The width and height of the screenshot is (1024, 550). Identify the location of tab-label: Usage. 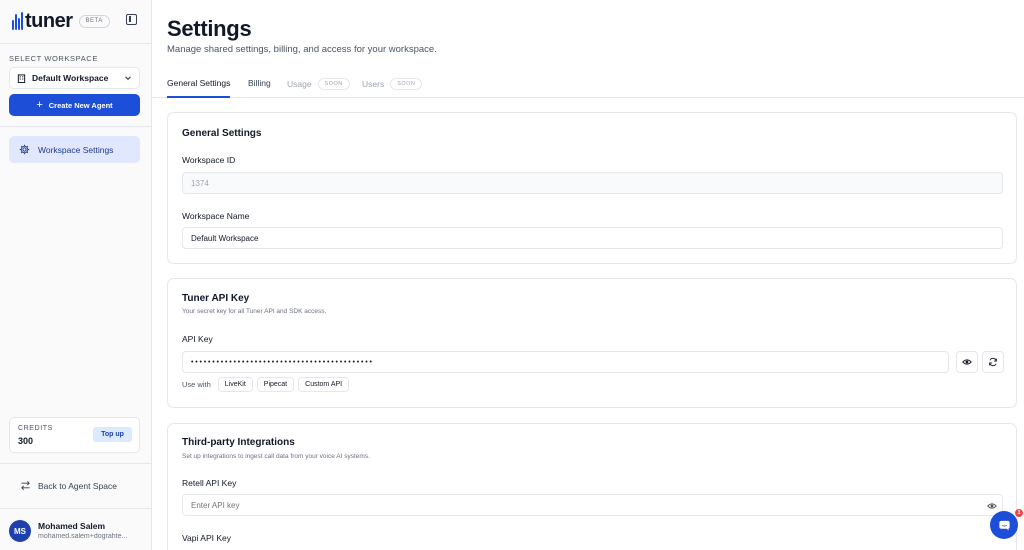
(299, 84).